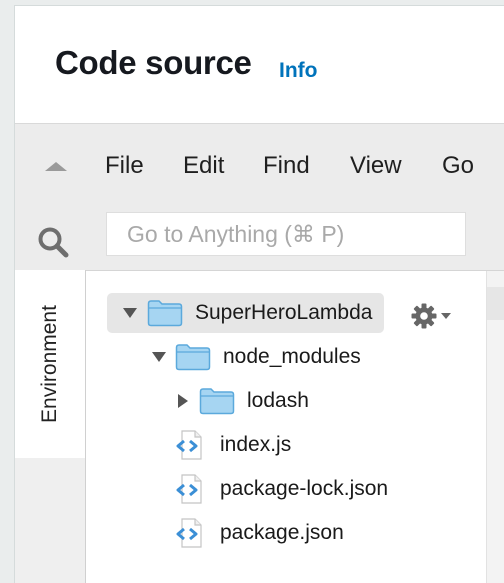 The width and height of the screenshot is (504, 583). What do you see at coordinates (256, 444) in the screenshot?
I see `tree-item-label: index.js` at bounding box center [256, 444].